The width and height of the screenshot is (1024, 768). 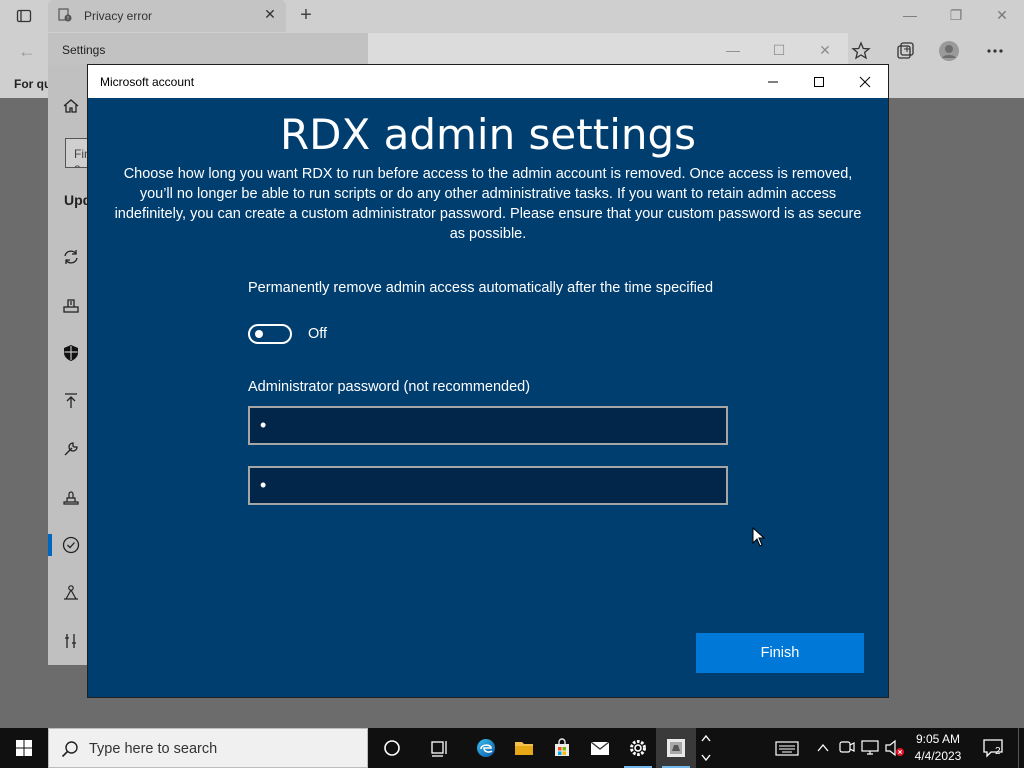 I want to click on tab-actions-icon, so click(x=24, y=16).